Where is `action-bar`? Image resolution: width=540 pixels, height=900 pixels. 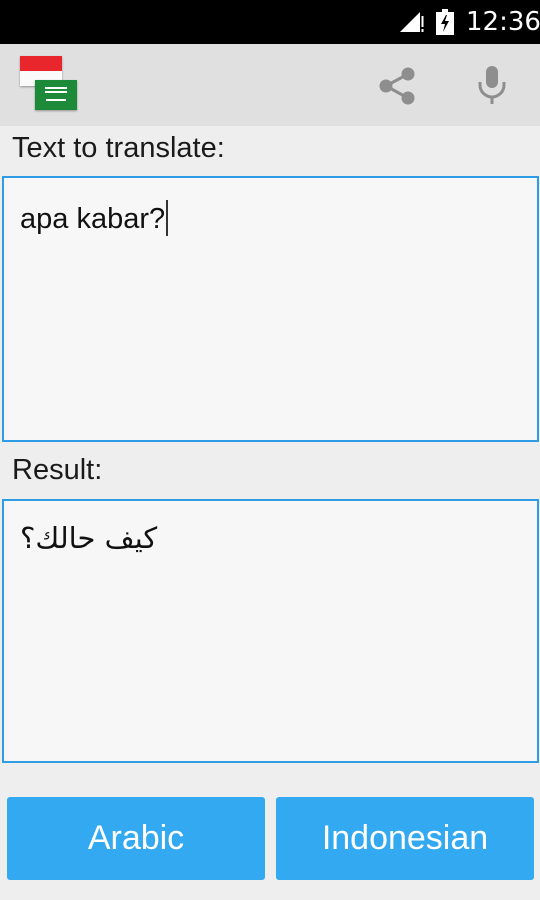
action-bar is located at coordinates (270, 85).